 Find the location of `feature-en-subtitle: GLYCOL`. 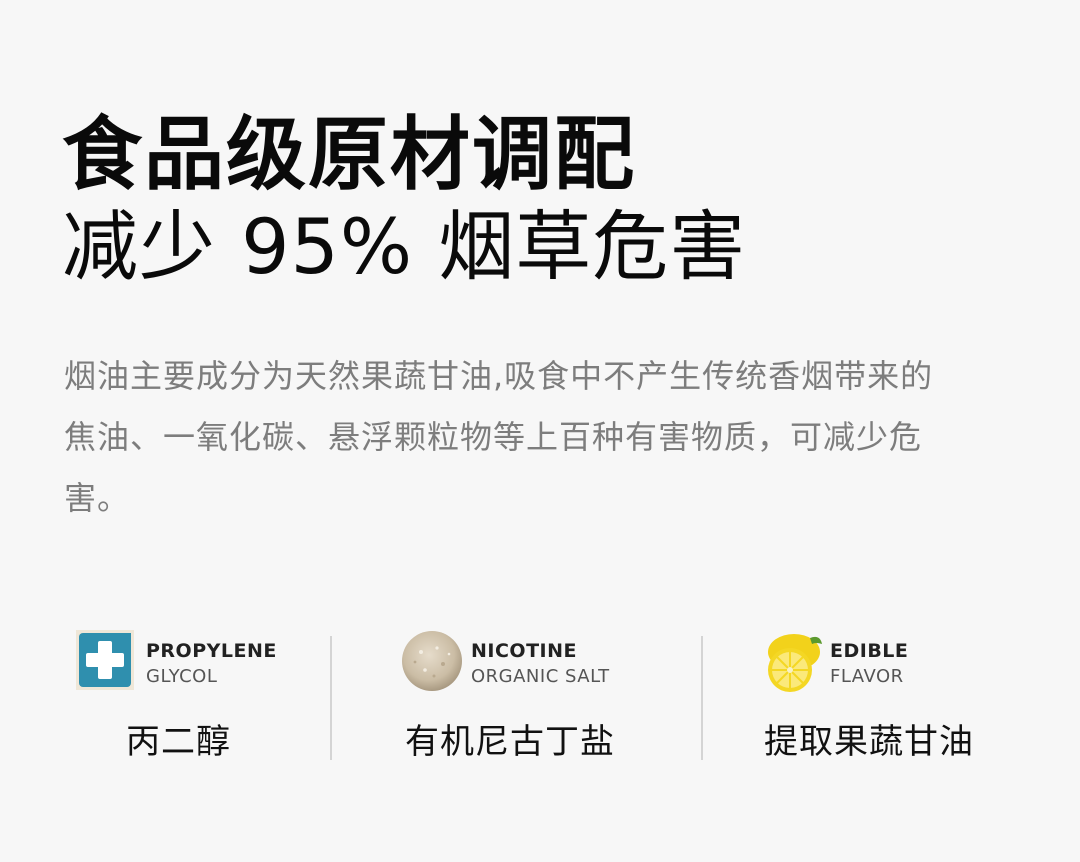

feature-en-subtitle: GLYCOL is located at coordinates (182, 676).